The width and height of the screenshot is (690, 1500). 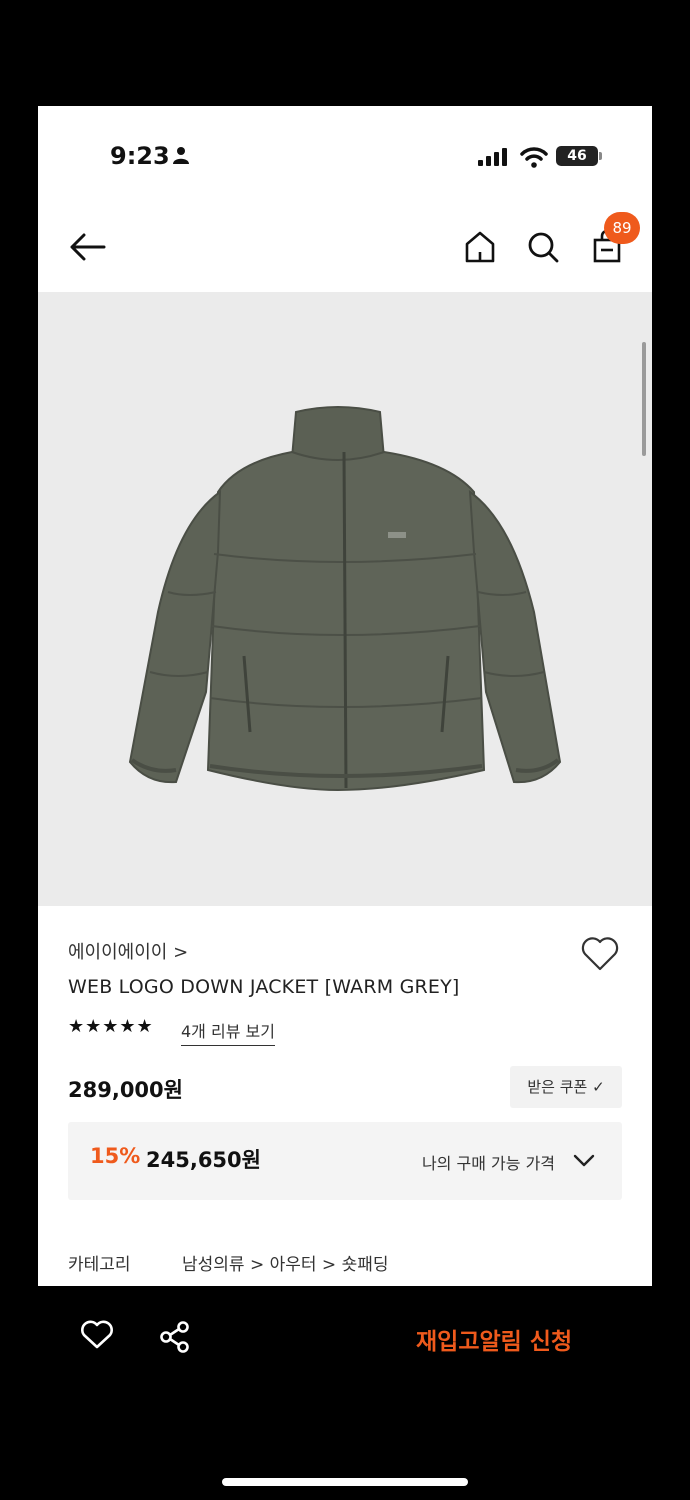 I want to click on cellular-signal-icon, so click(x=492, y=157).